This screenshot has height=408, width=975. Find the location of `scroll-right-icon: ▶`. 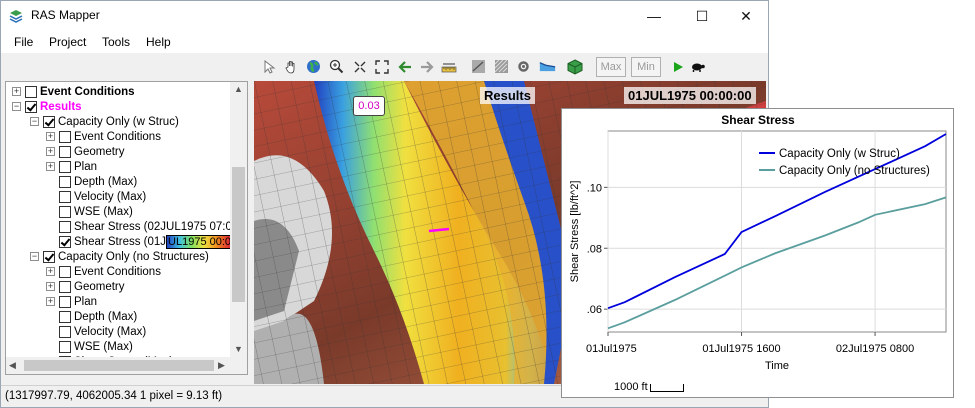

scroll-right-icon: ▶ is located at coordinates (221, 365).